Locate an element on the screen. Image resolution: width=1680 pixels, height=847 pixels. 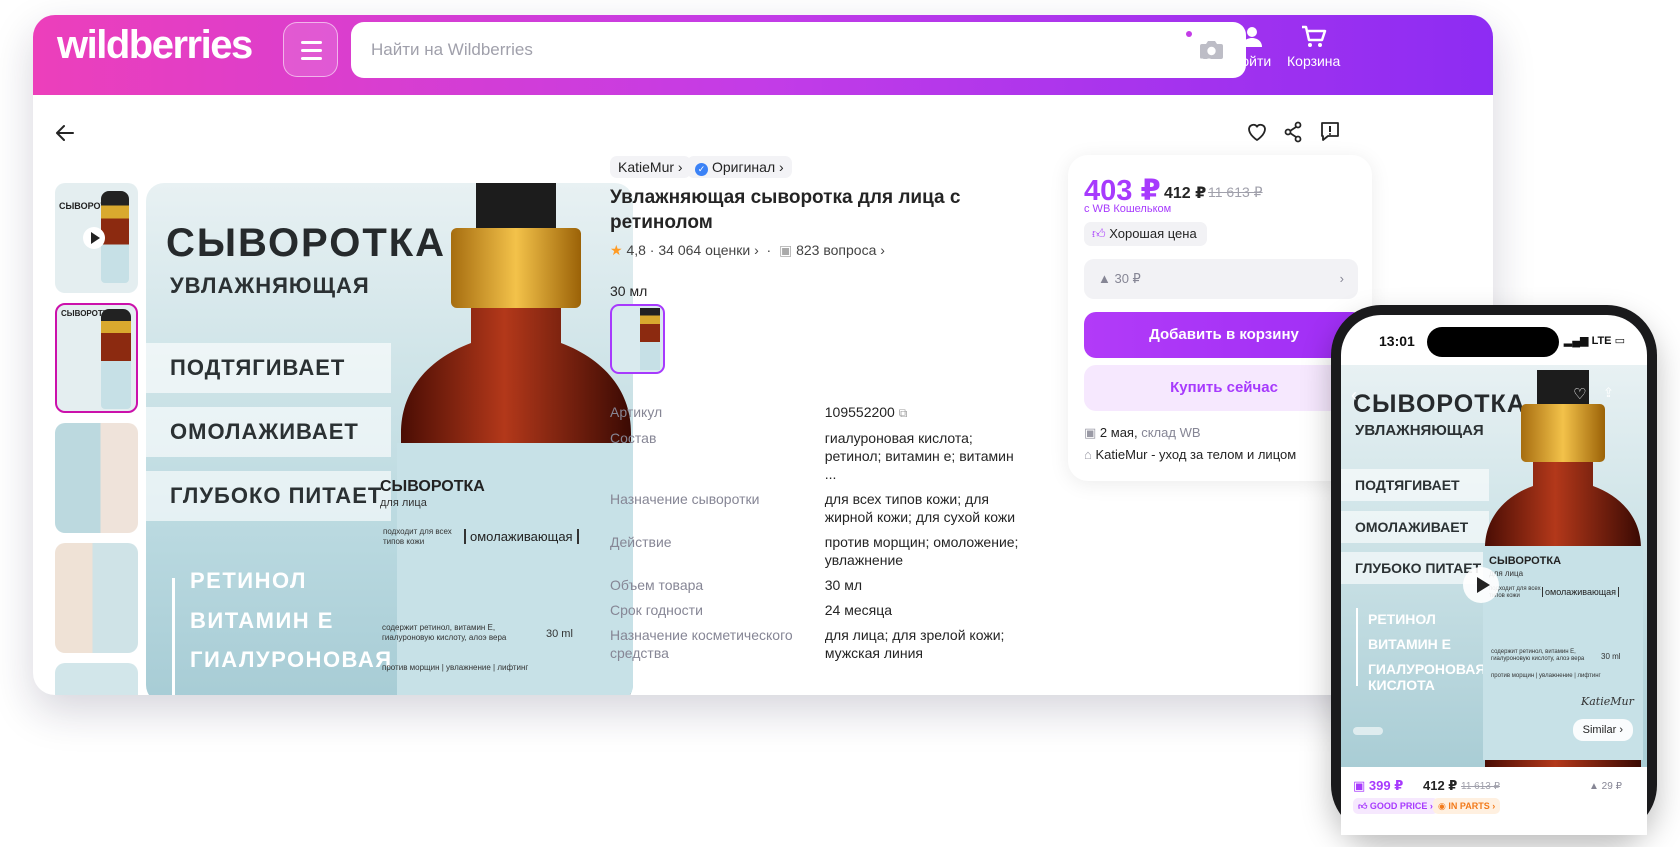
wildberries-logo: wildberries is located at coordinates (155, 45).